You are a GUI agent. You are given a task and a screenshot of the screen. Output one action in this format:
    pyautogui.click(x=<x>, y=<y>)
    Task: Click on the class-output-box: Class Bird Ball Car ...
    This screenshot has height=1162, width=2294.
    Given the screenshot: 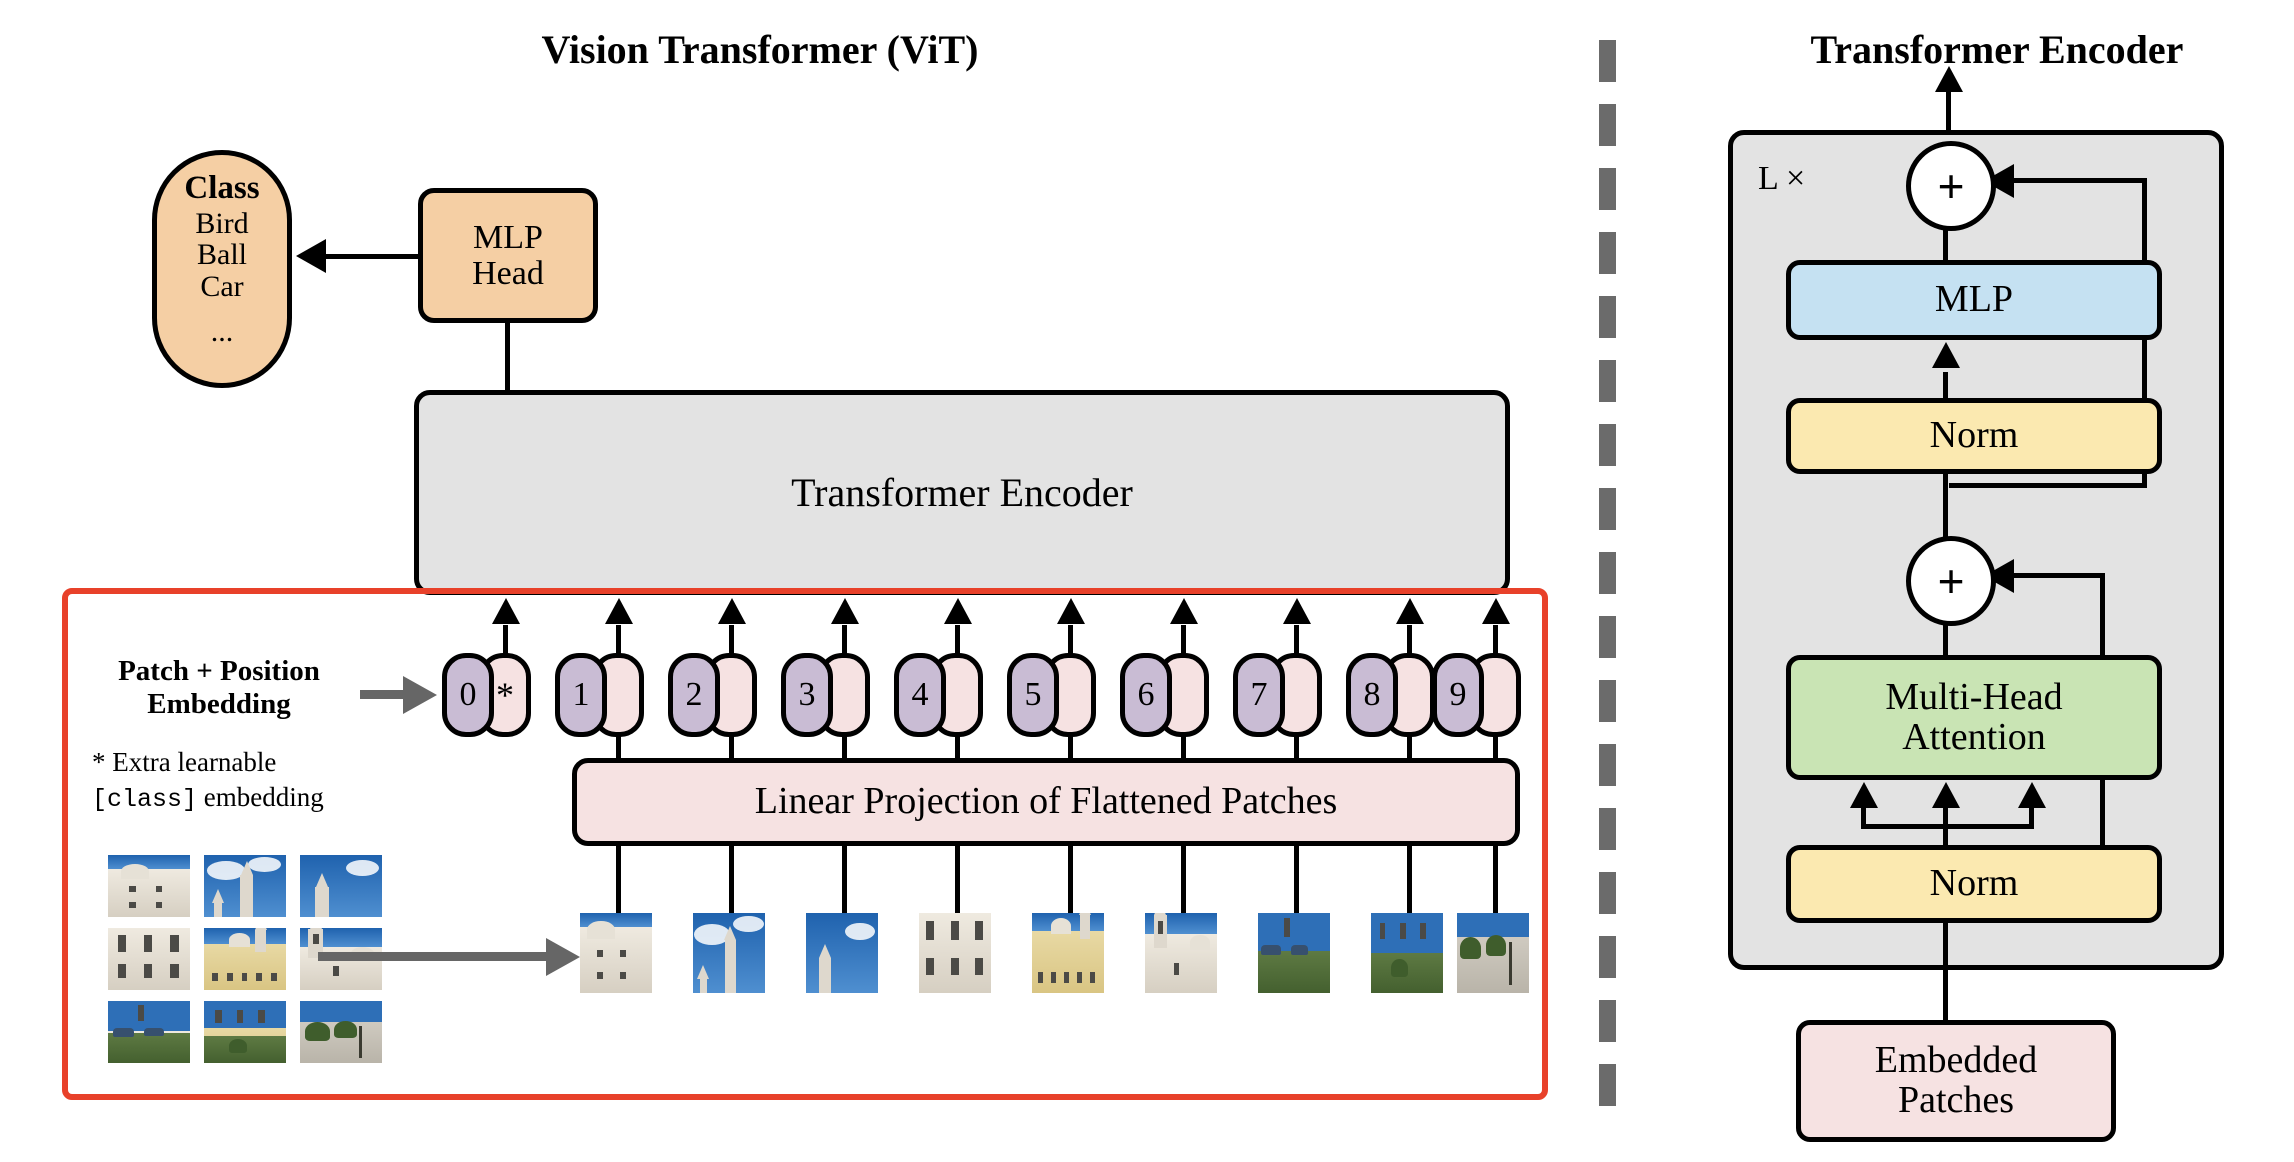 What is the action you would take?
    pyautogui.click(x=222, y=269)
    